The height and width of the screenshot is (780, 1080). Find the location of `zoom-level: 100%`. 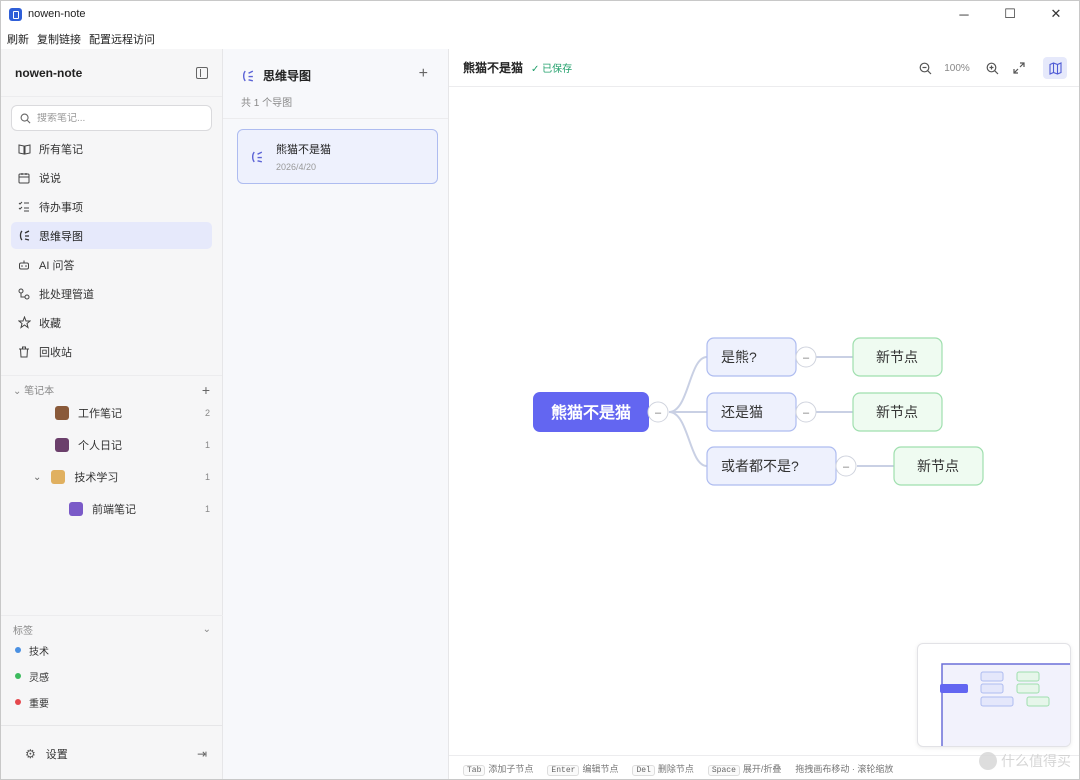

zoom-level: 100% is located at coordinates (957, 68).